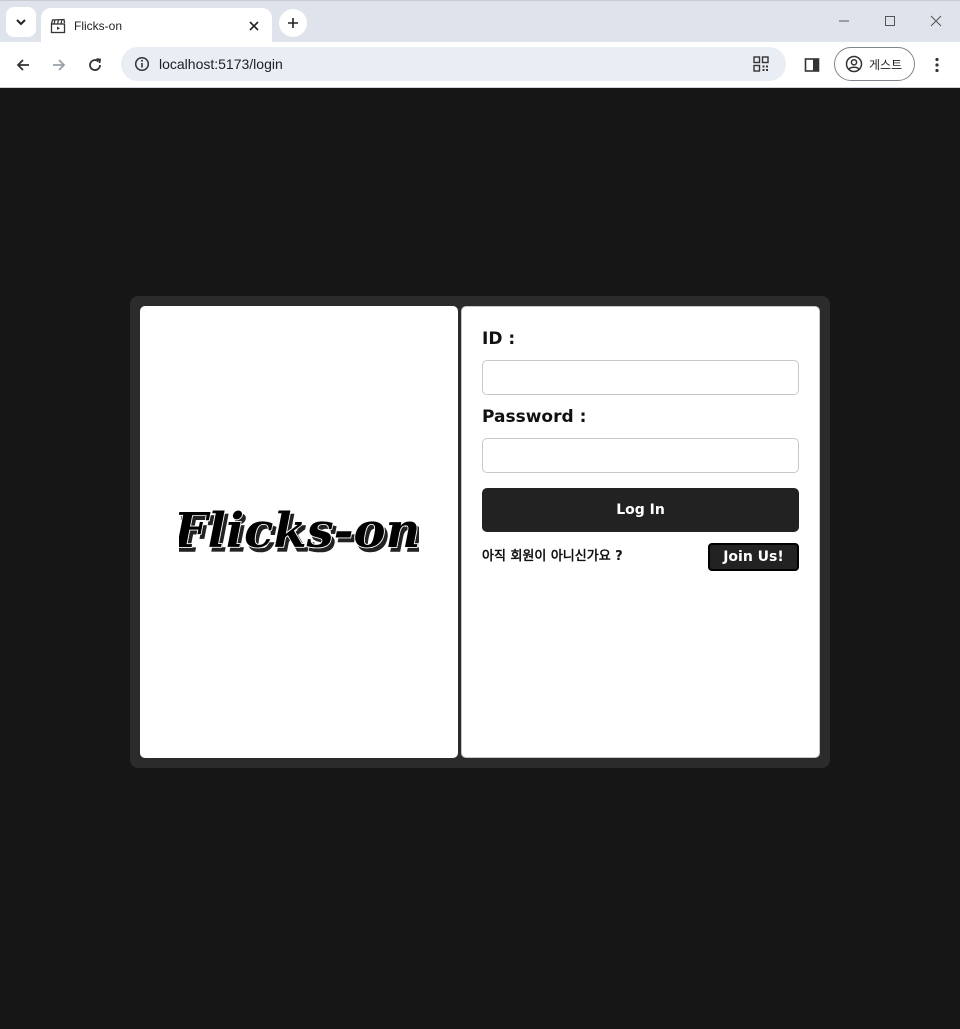 This screenshot has width=960, height=1029. I want to click on arrow-left-icon, so click(22, 65).